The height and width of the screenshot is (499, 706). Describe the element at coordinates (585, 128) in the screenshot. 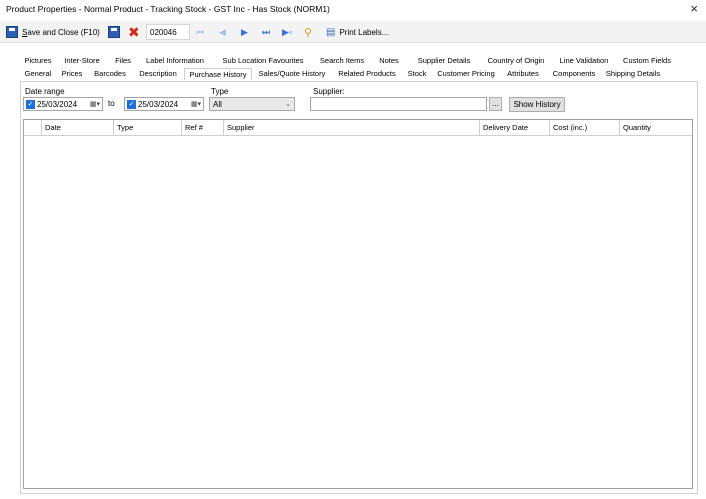

I see `column-header-cost-inc: Cost (inc.)` at that location.